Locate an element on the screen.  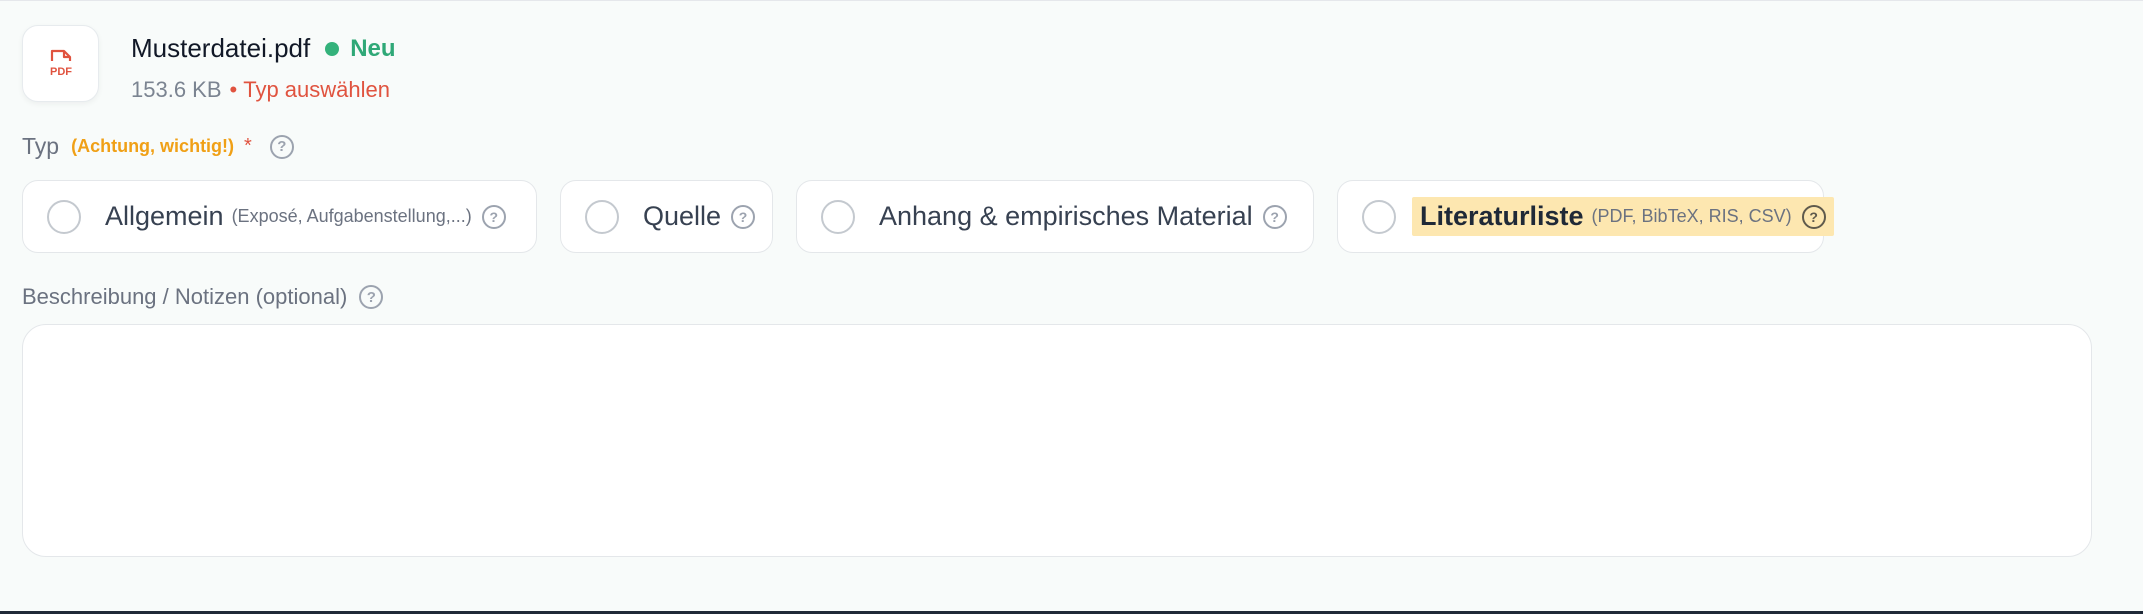
option-label: Anhang & empirisches Material is located at coordinates (1066, 216).